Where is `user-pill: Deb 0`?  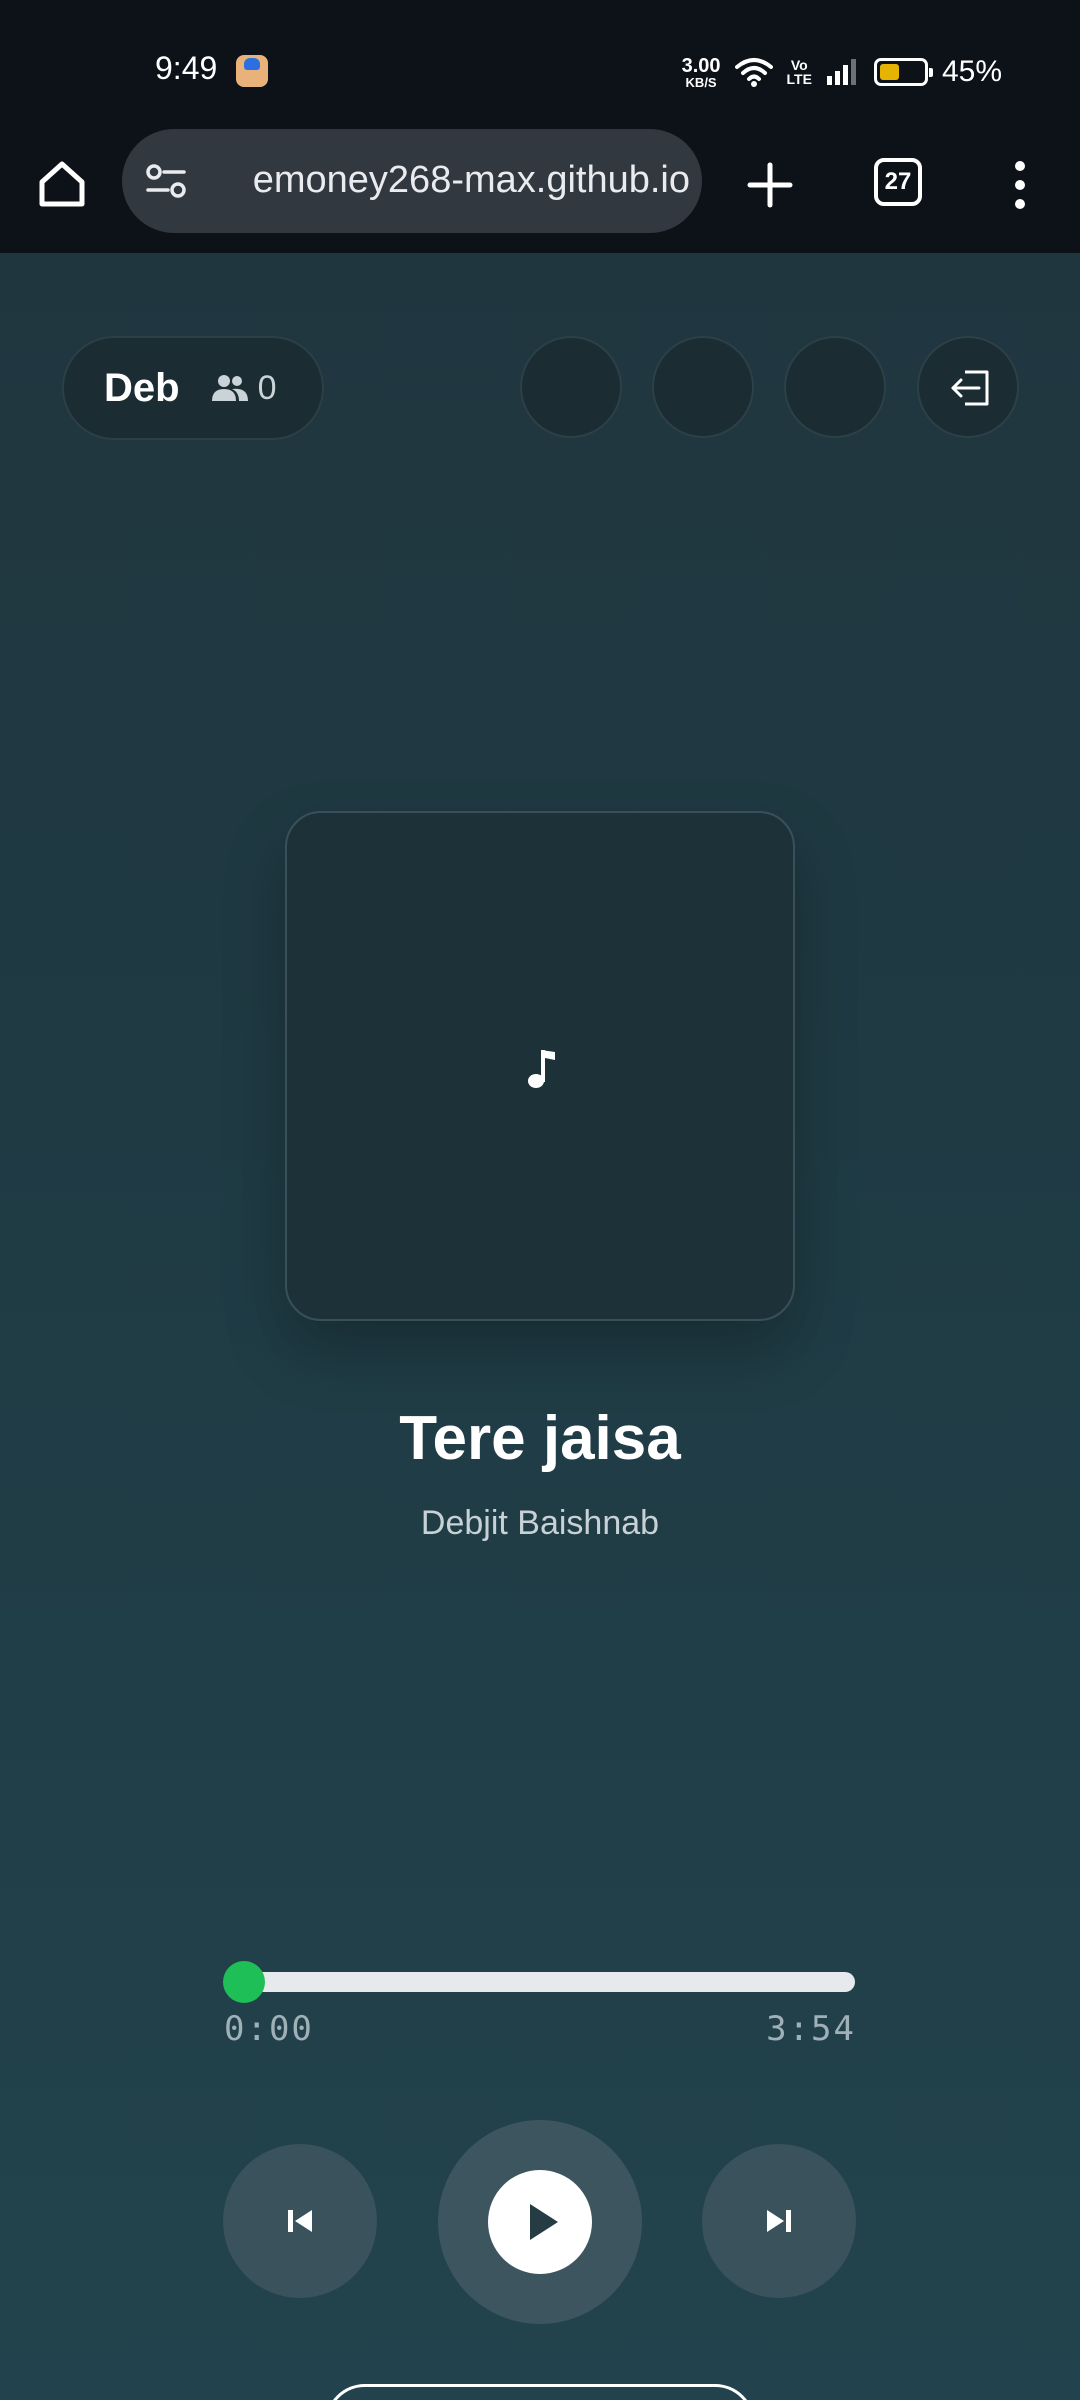
user-pill: Deb 0 is located at coordinates (193, 388).